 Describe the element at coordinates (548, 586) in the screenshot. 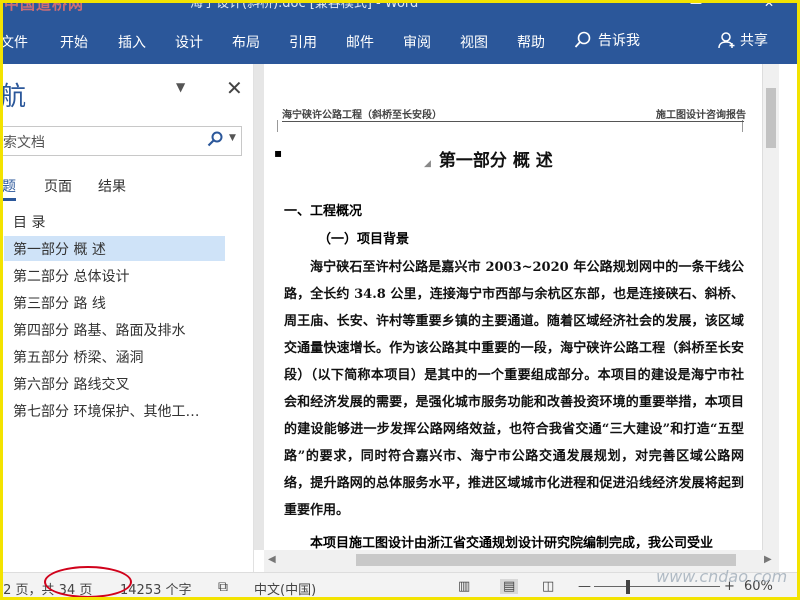

I see `web-layout-icon: ◫` at that location.